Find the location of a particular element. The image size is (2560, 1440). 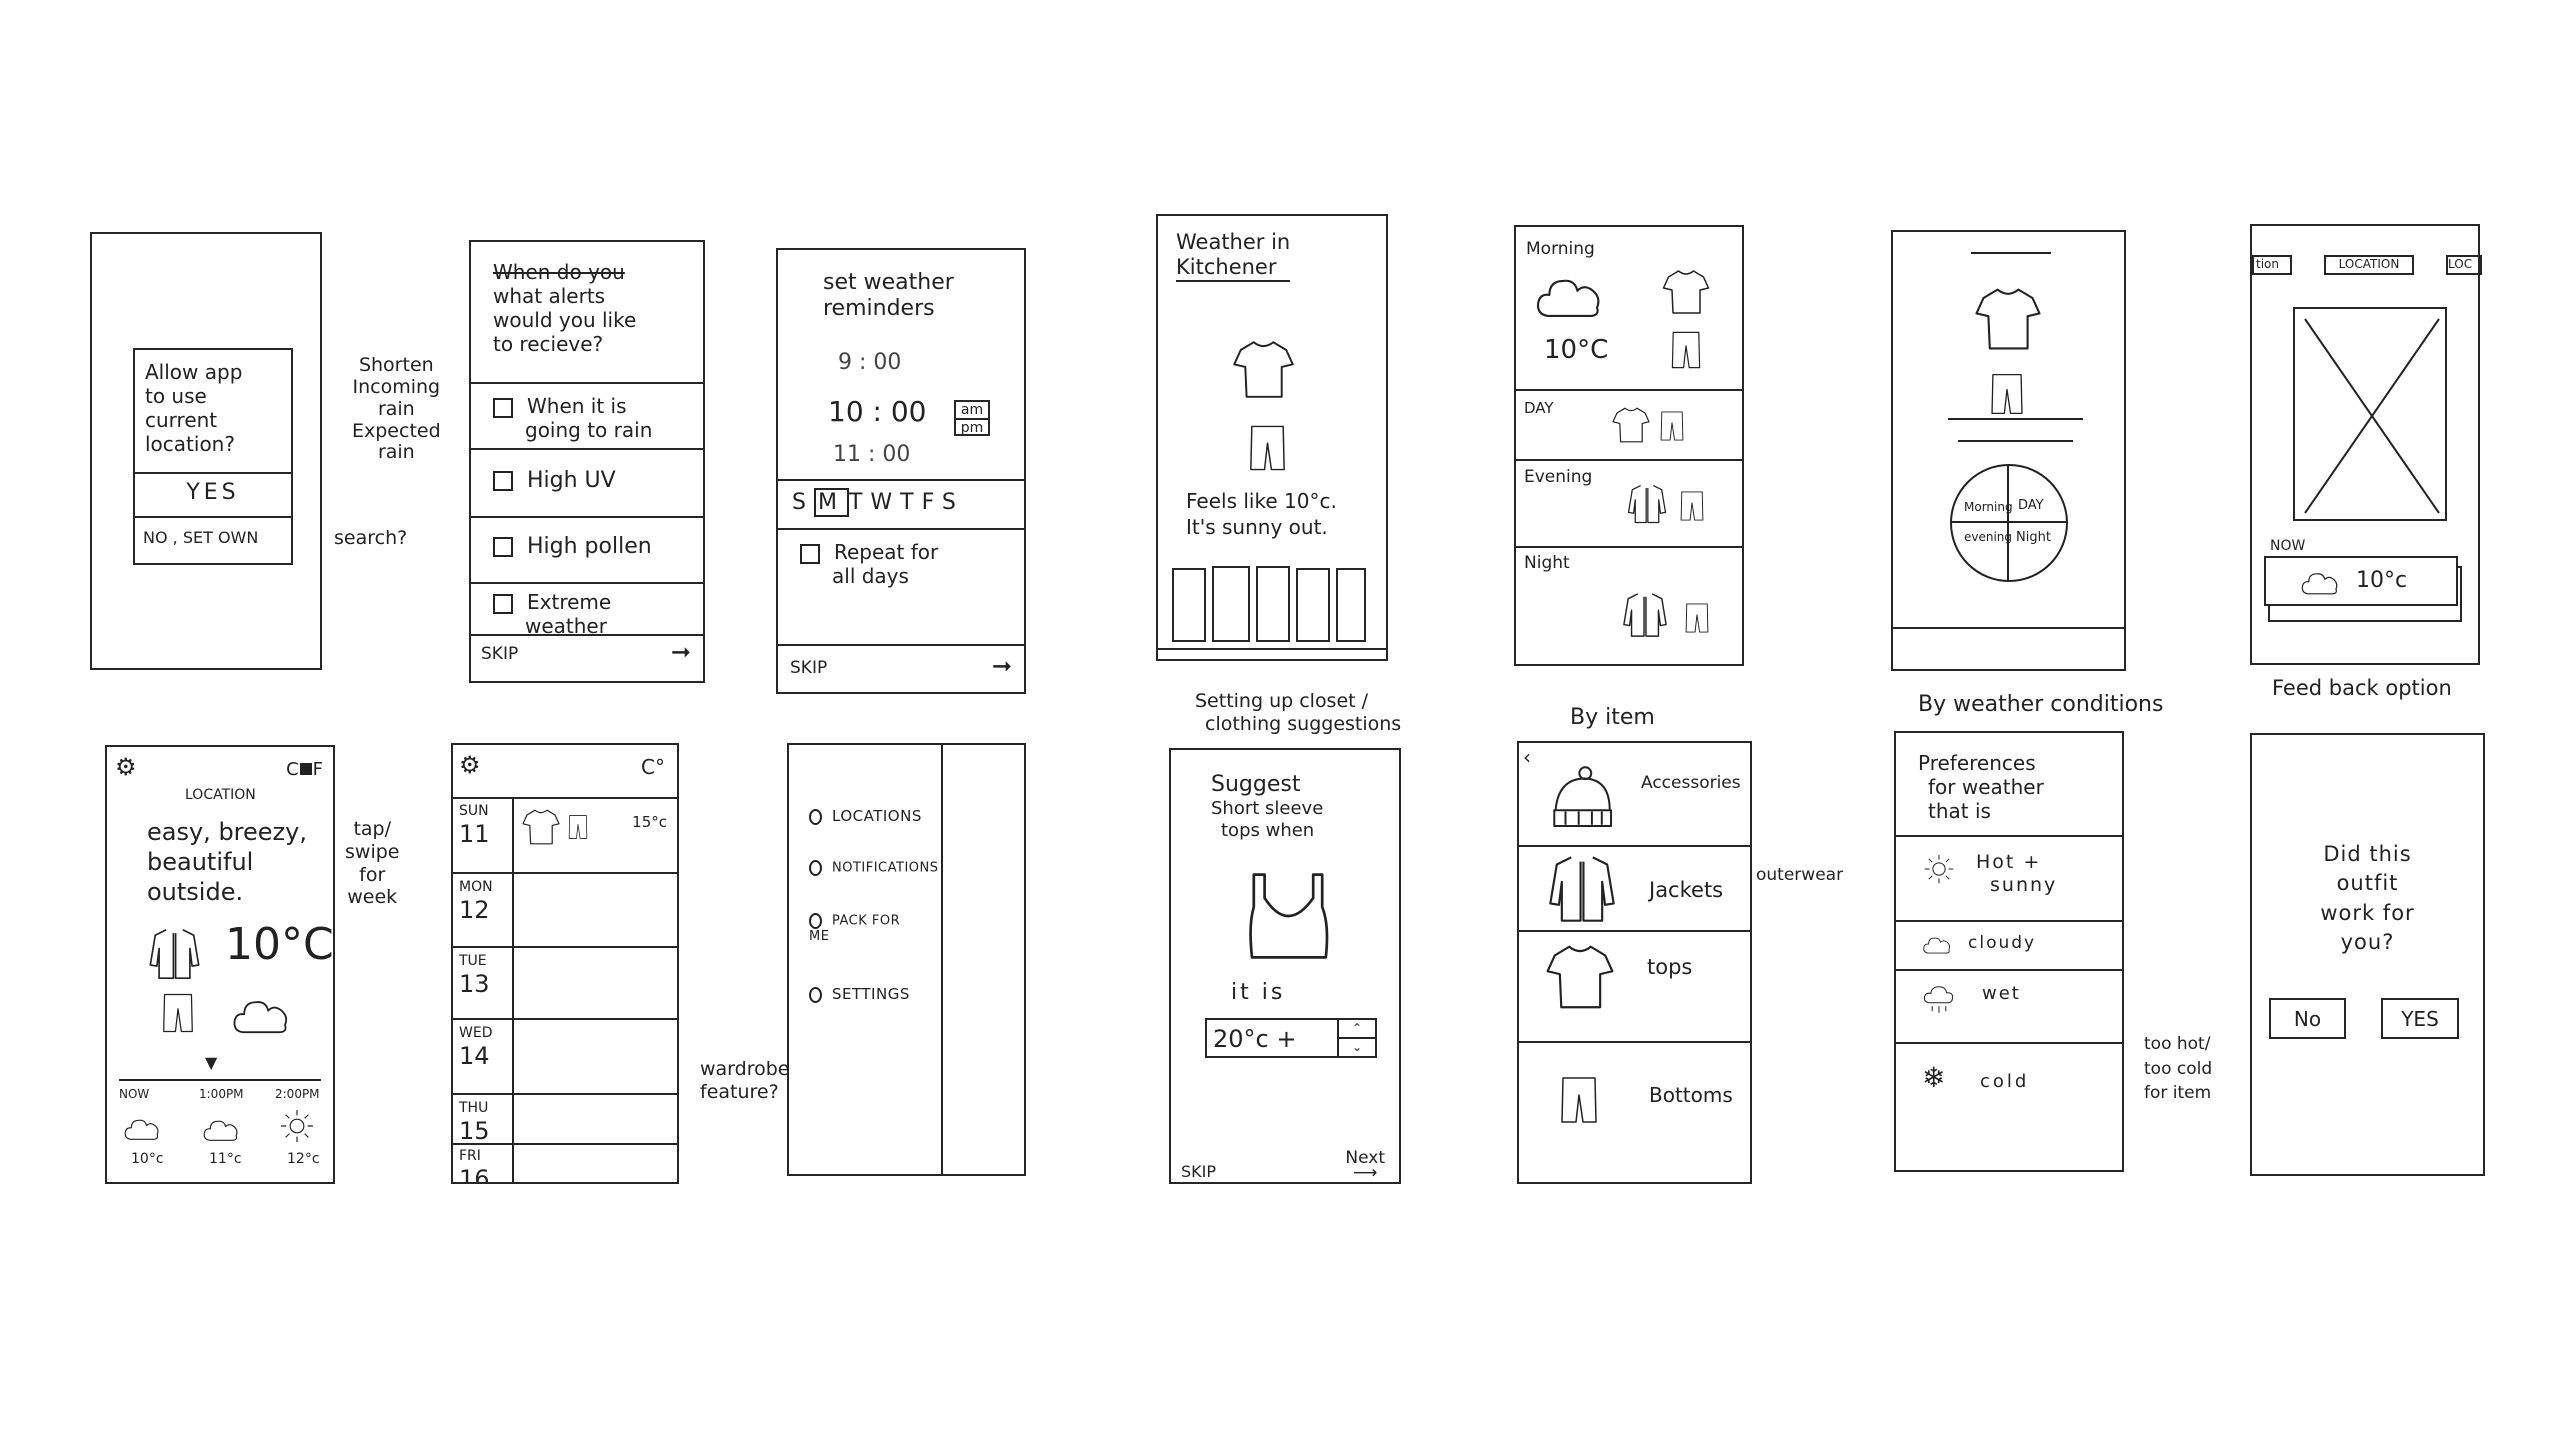

annotation-tap-swipe: tap/swipe for week is located at coordinates (372, 863).